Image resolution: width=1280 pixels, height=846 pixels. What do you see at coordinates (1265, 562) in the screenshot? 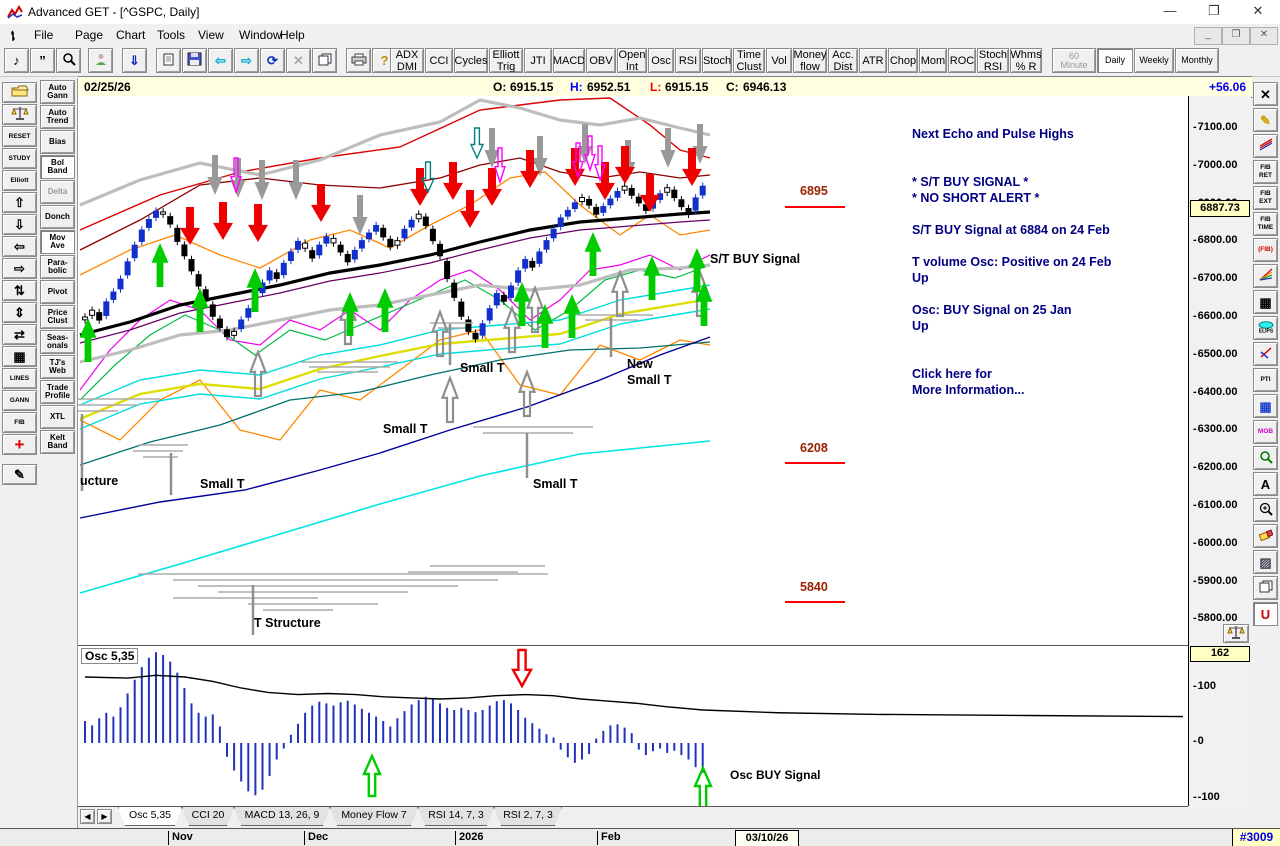
I see `dither-grid-button: ▨` at bounding box center [1265, 562].